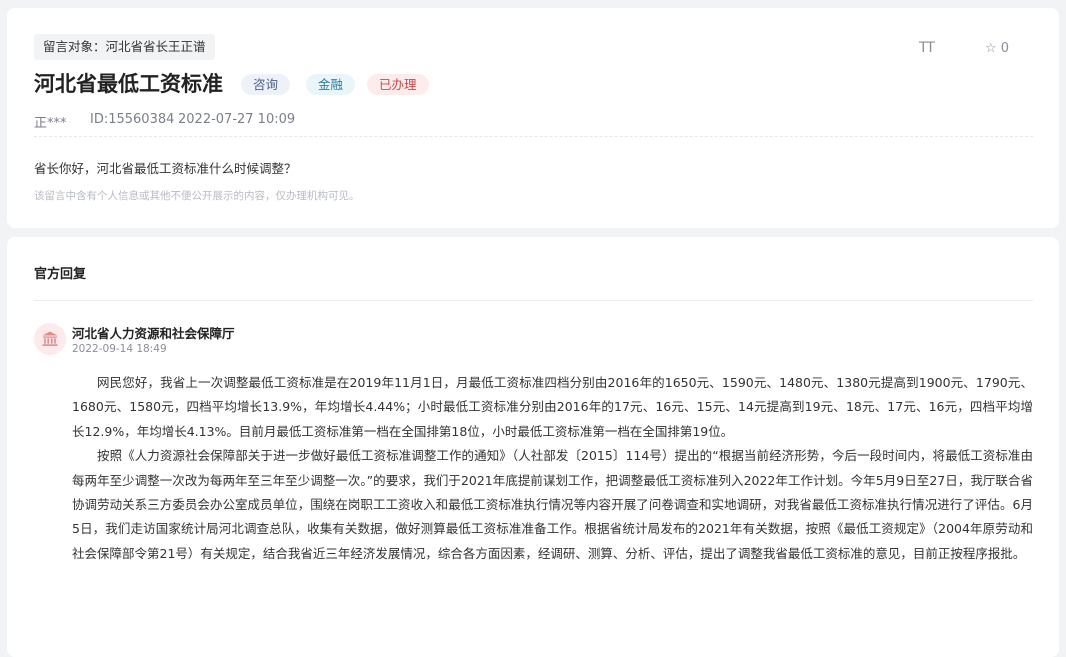 The width and height of the screenshot is (1066, 657). I want to click on avatar, so click(50, 339).